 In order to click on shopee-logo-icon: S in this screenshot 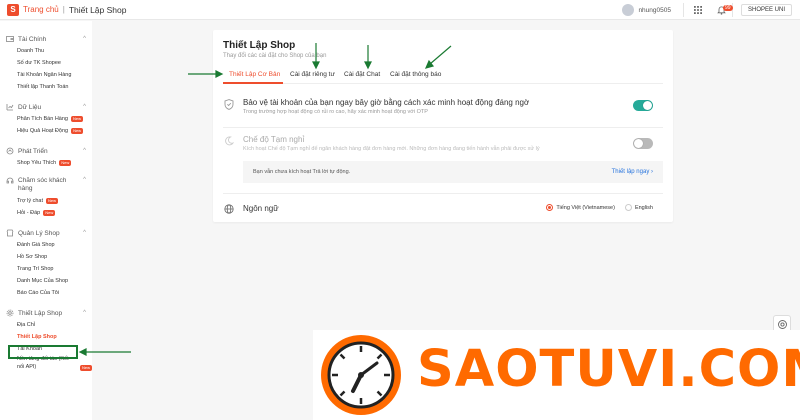, I will do `click(13, 9)`.